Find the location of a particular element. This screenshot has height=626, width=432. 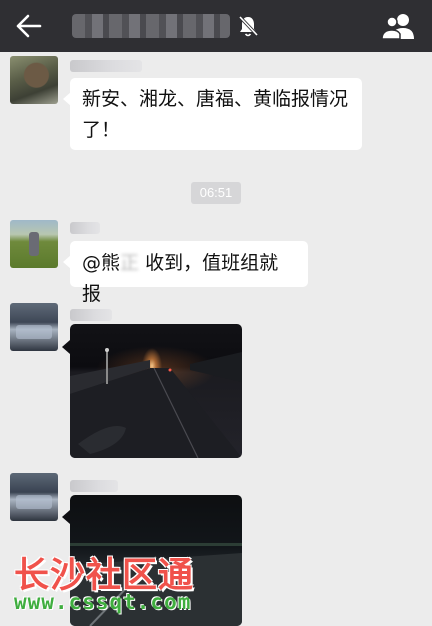

chat-title-blurred is located at coordinates (151, 26).